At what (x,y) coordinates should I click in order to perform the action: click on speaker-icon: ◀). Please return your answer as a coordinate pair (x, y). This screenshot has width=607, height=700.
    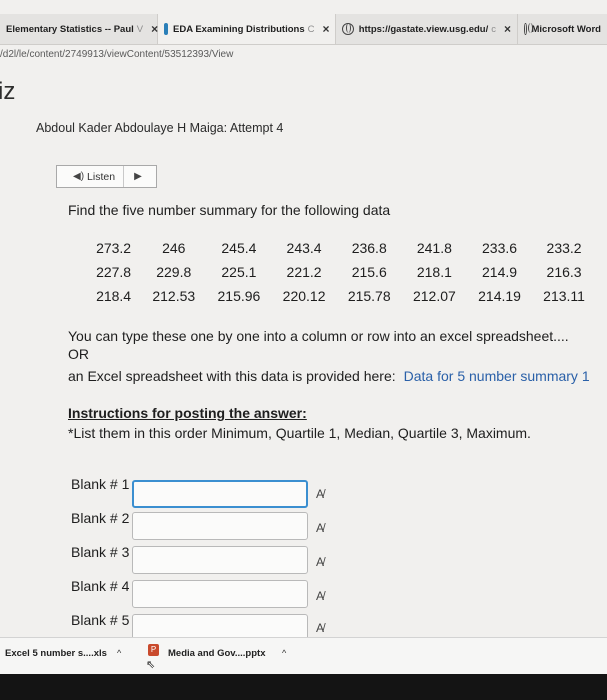
    Looking at the image, I should click on (79, 176).